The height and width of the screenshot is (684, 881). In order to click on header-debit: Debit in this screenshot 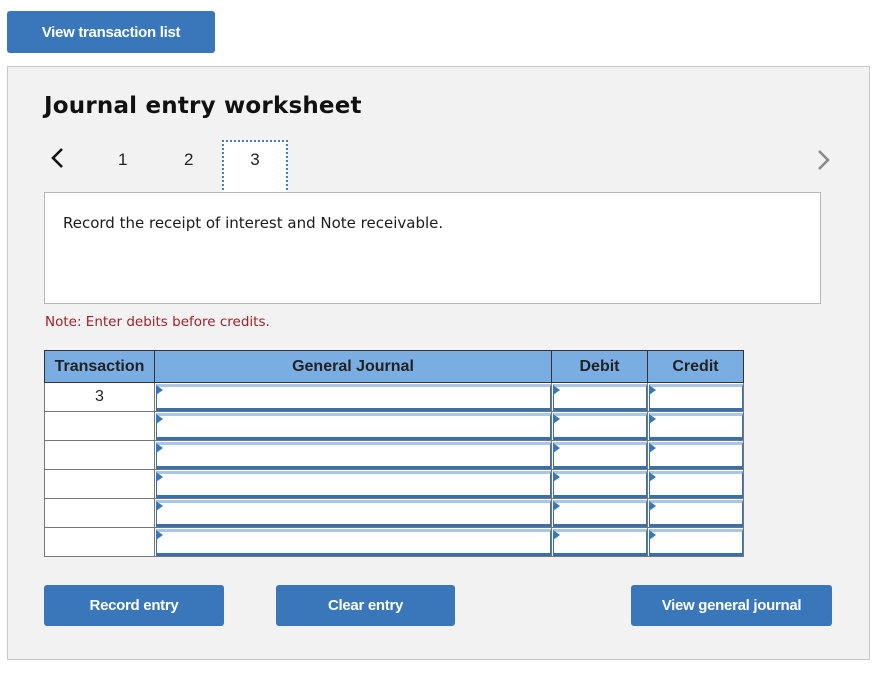, I will do `click(599, 366)`.